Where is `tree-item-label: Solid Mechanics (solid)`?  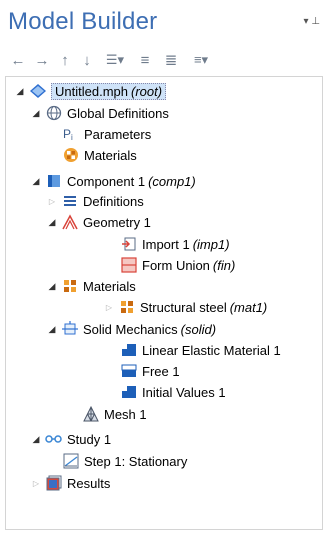
tree-item-label: Solid Mechanics (solid) is located at coordinates (150, 329).